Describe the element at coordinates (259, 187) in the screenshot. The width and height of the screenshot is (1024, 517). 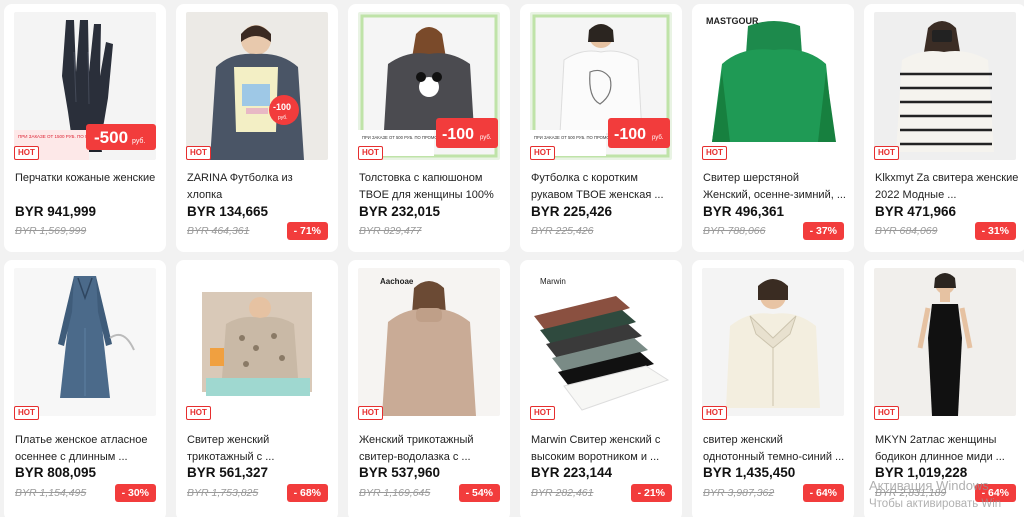
I see `product-title: ZARINA Футболка из хлопка` at that location.